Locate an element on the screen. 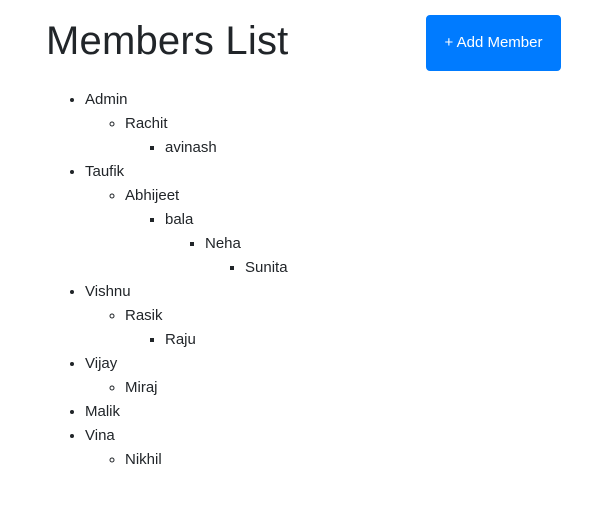 The width and height of the screenshot is (610, 508). sub-members-list: avinash is located at coordinates (362, 148).